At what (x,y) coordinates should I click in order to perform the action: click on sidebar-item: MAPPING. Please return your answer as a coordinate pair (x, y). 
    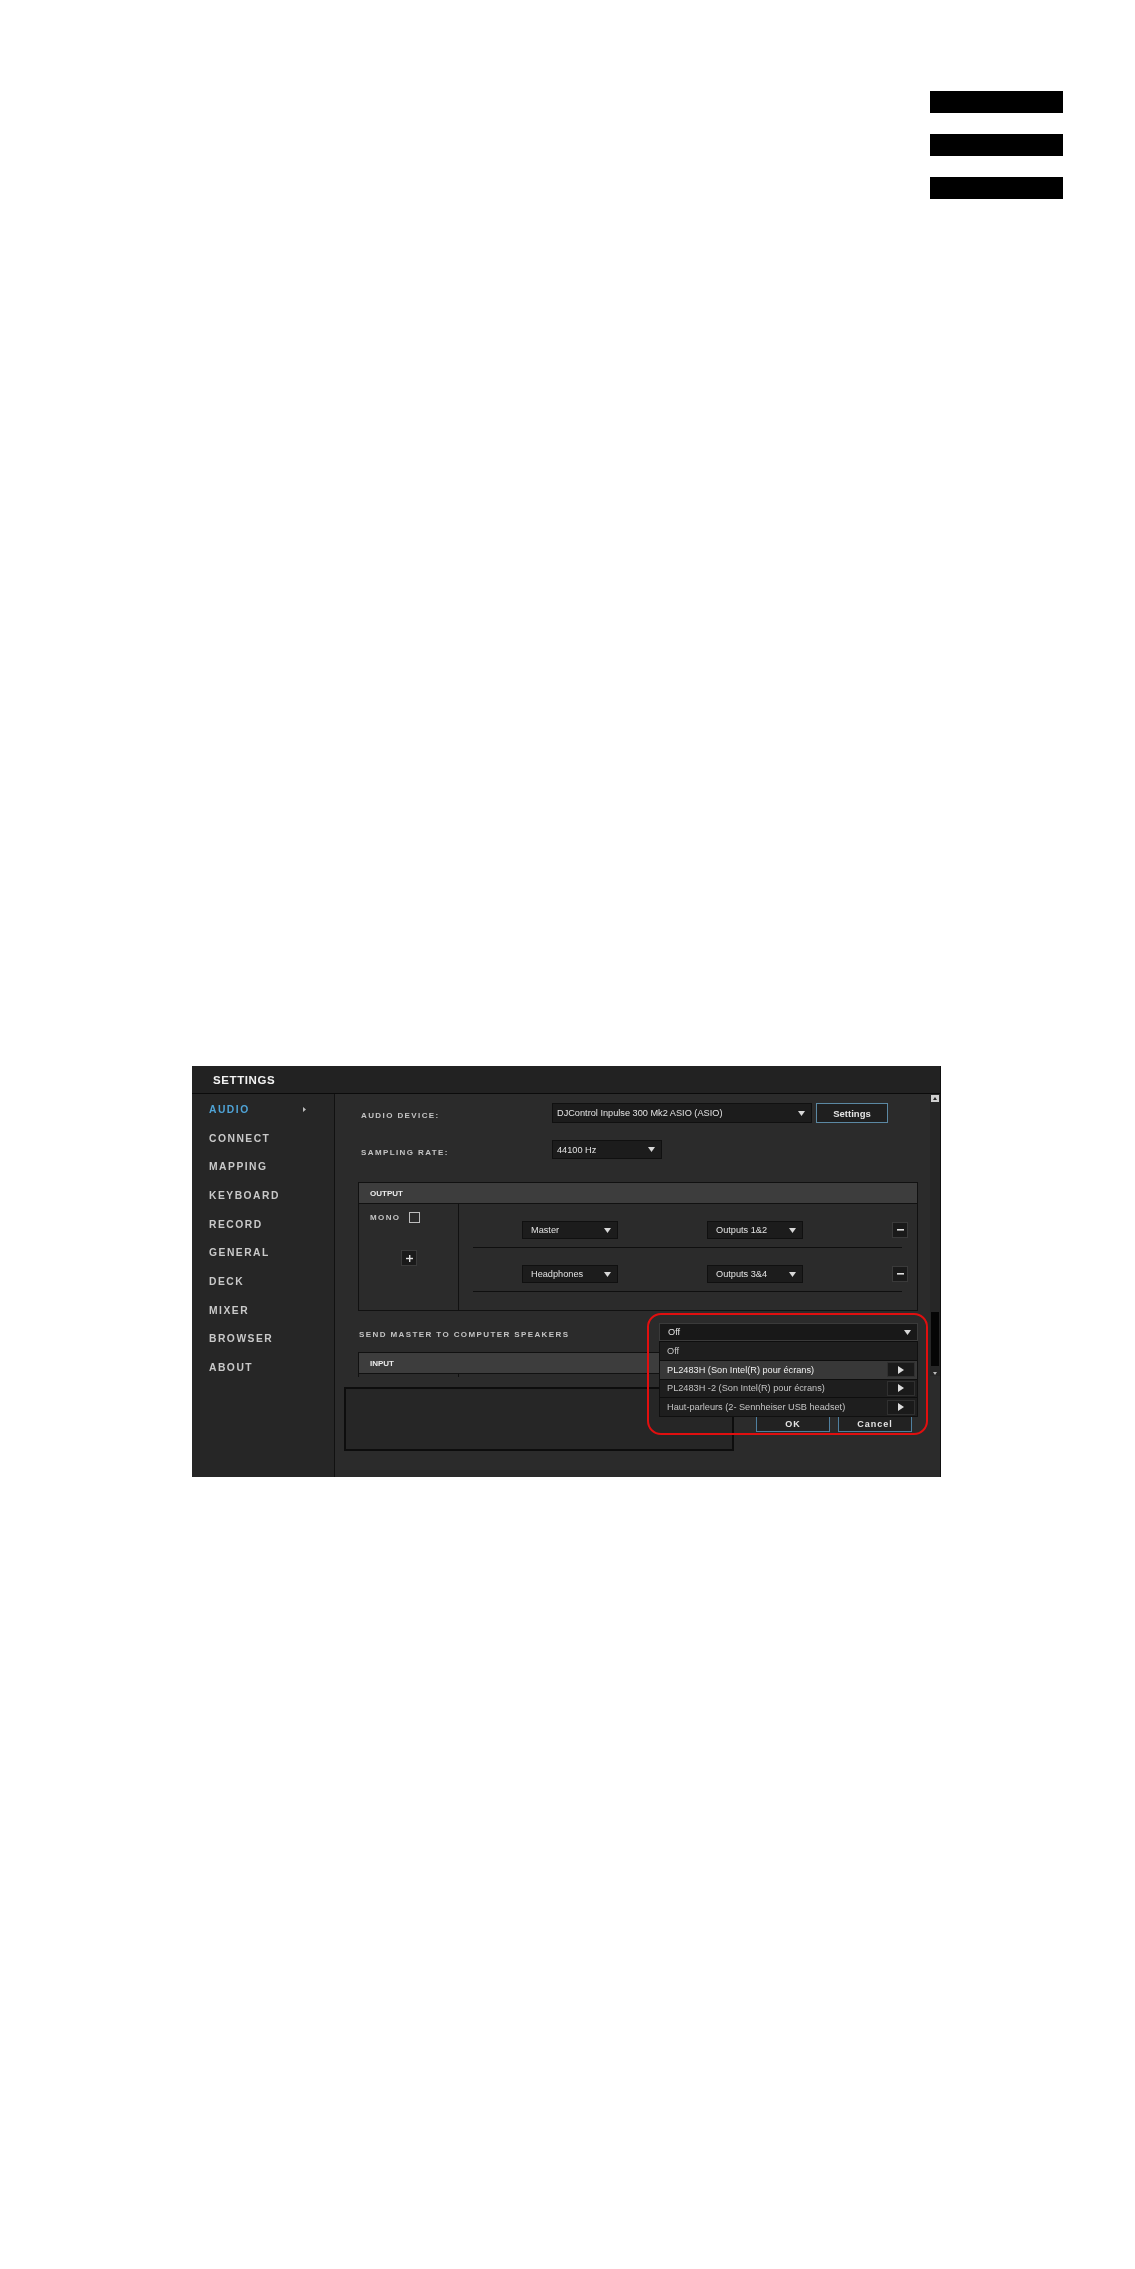
    Looking at the image, I should click on (263, 1167).